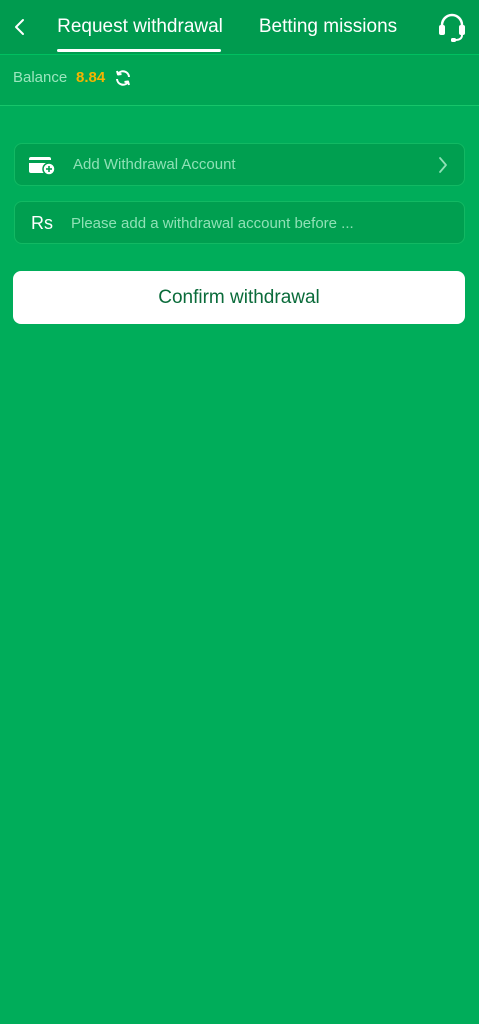 Image resolution: width=479 pixels, height=1024 pixels. I want to click on withdrawal-amount-field: Rs, so click(239, 222).